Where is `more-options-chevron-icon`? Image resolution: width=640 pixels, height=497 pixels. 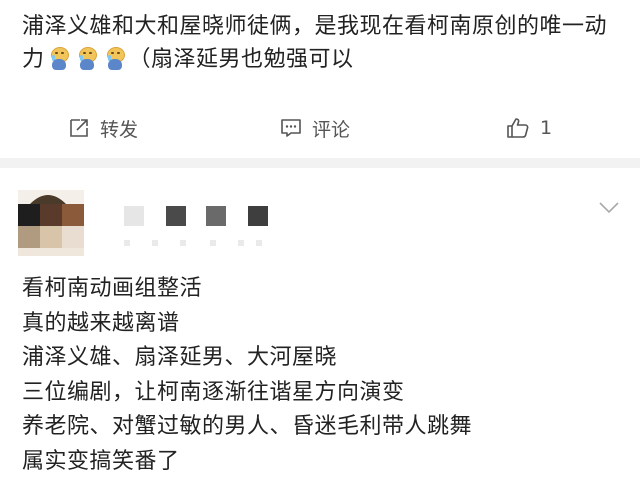
more-options-chevron-icon is located at coordinates (609, 209).